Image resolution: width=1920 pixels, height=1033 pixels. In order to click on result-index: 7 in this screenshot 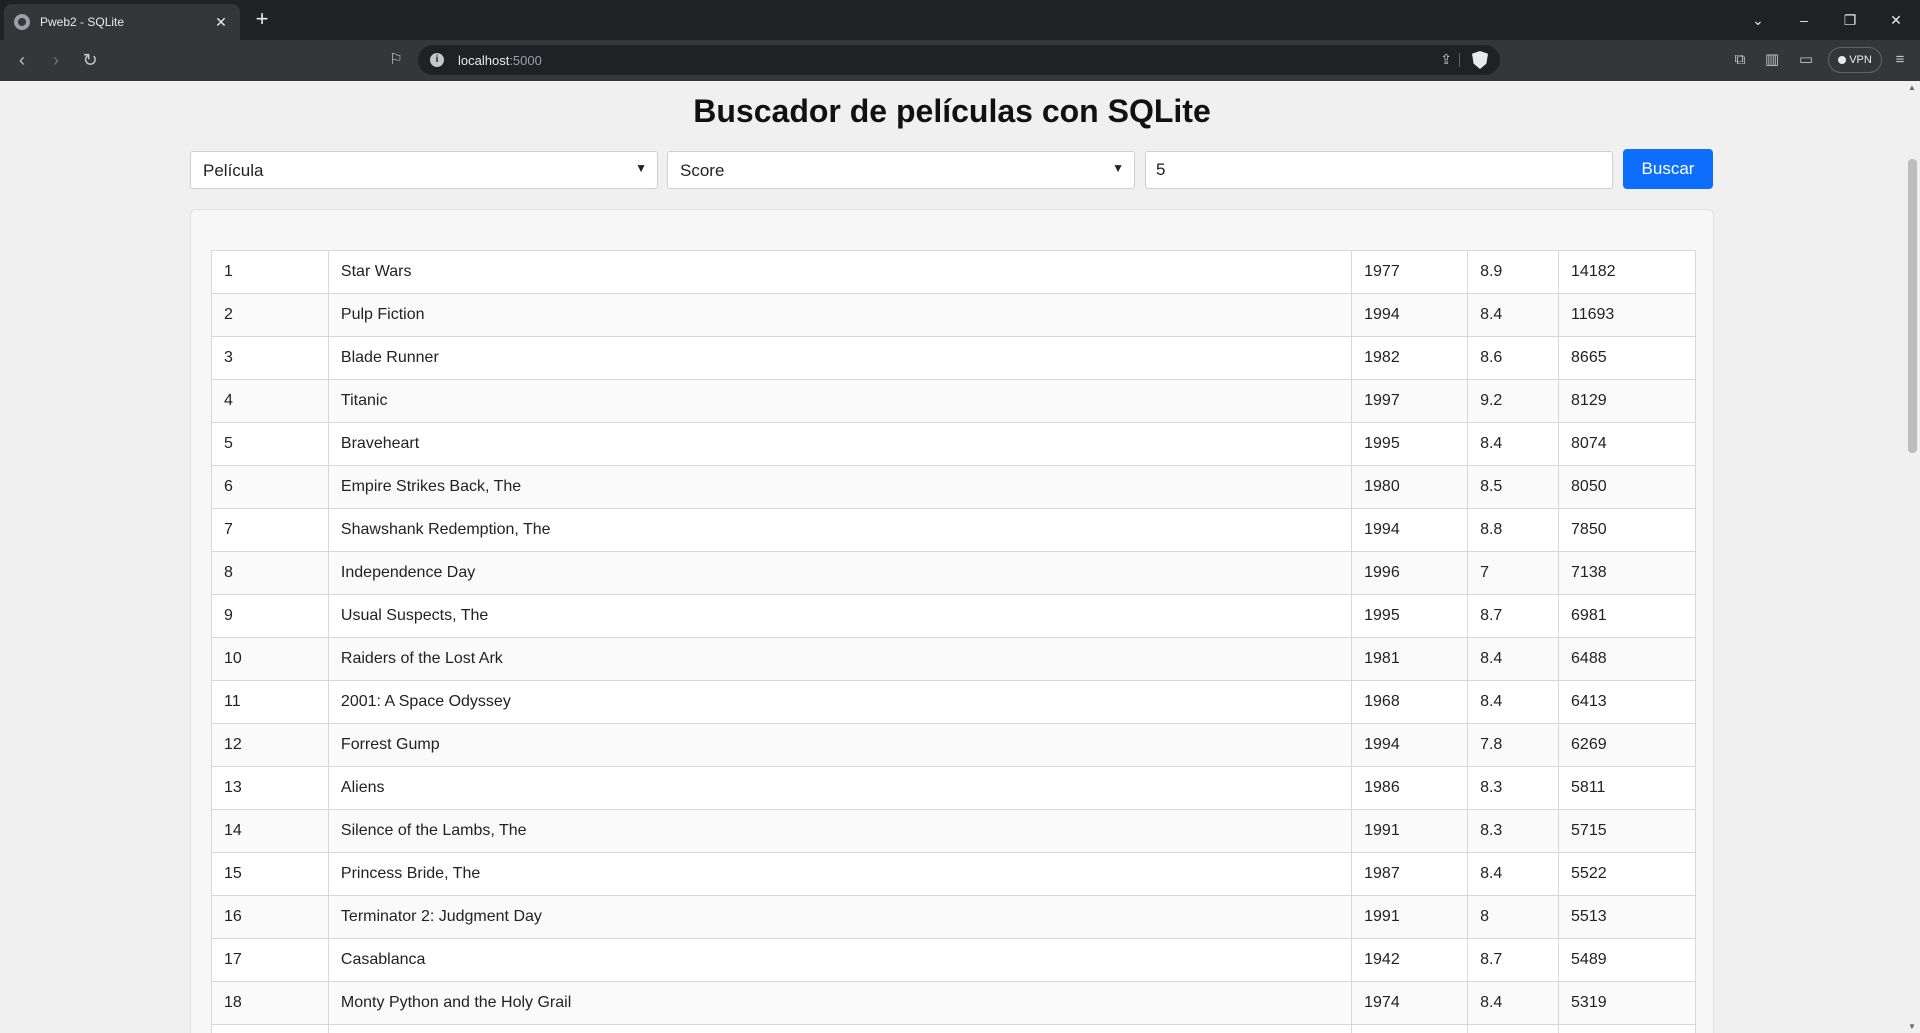, I will do `click(270, 530)`.